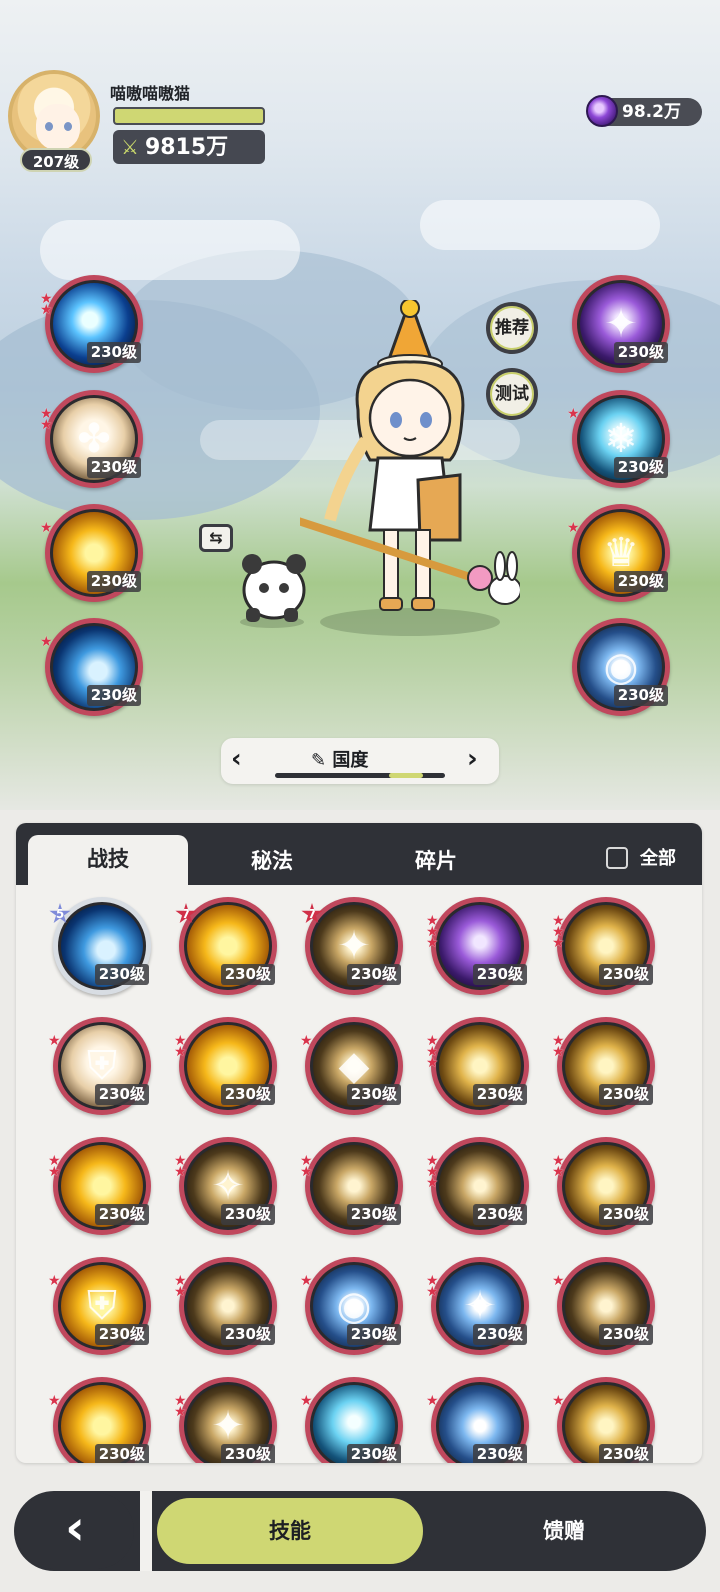 The width and height of the screenshot is (720, 1592). I want to click on right_skills-skill-orb: ❄ 230级 ★, so click(618, 439).